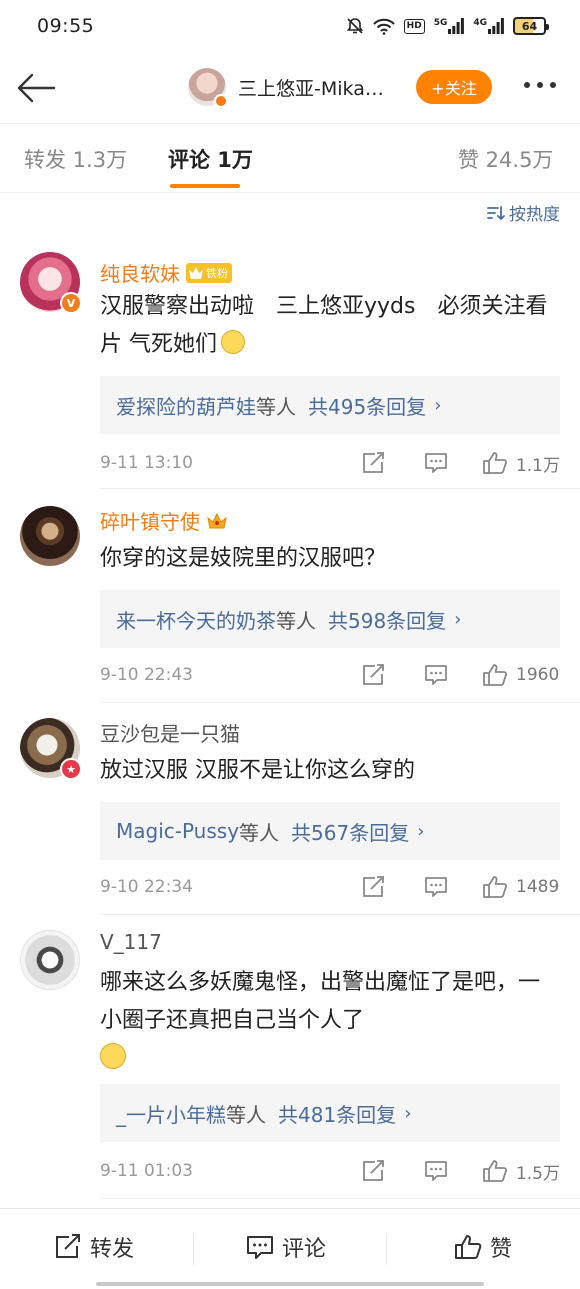 The width and height of the screenshot is (580, 1289). Describe the element at coordinates (330, 887) in the screenshot. I see `comment-meta: 9-10 22:34 1489` at that location.